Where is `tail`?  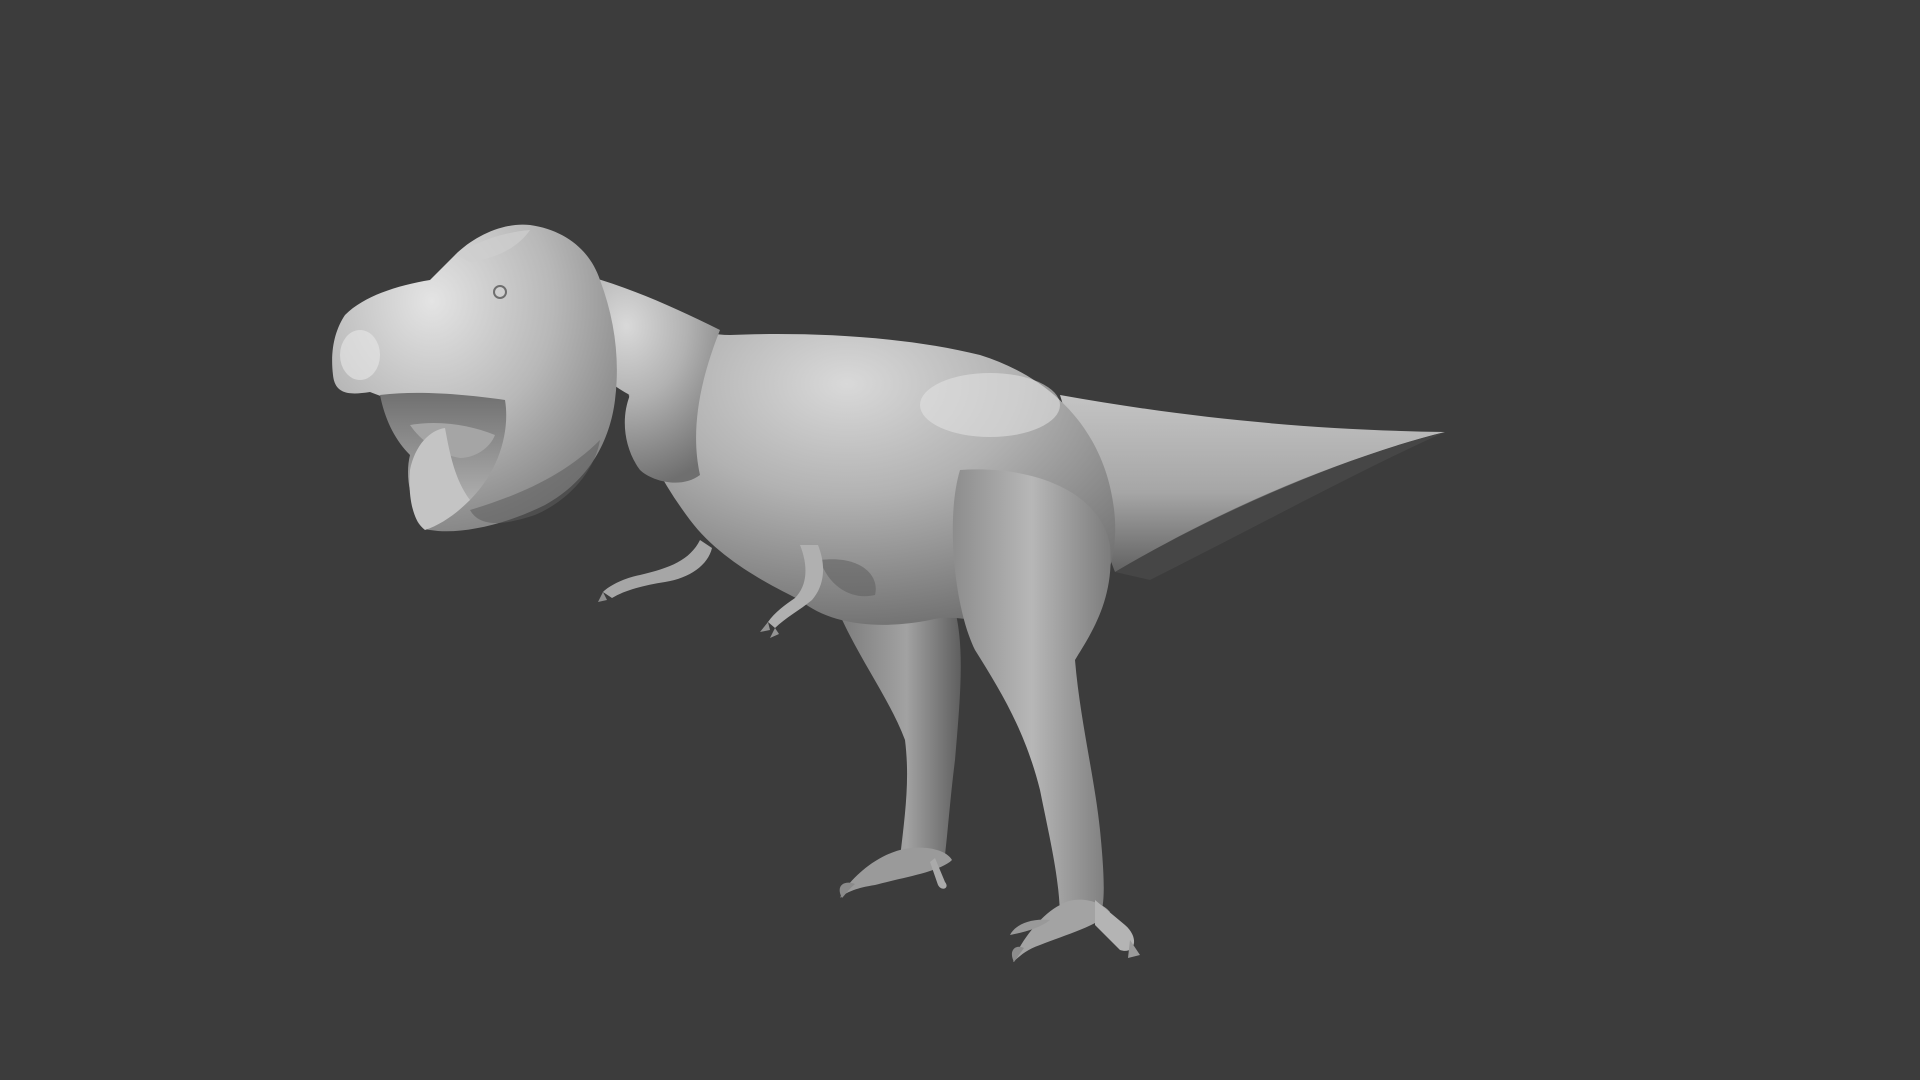
tail is located at coordinates (1252, 483).